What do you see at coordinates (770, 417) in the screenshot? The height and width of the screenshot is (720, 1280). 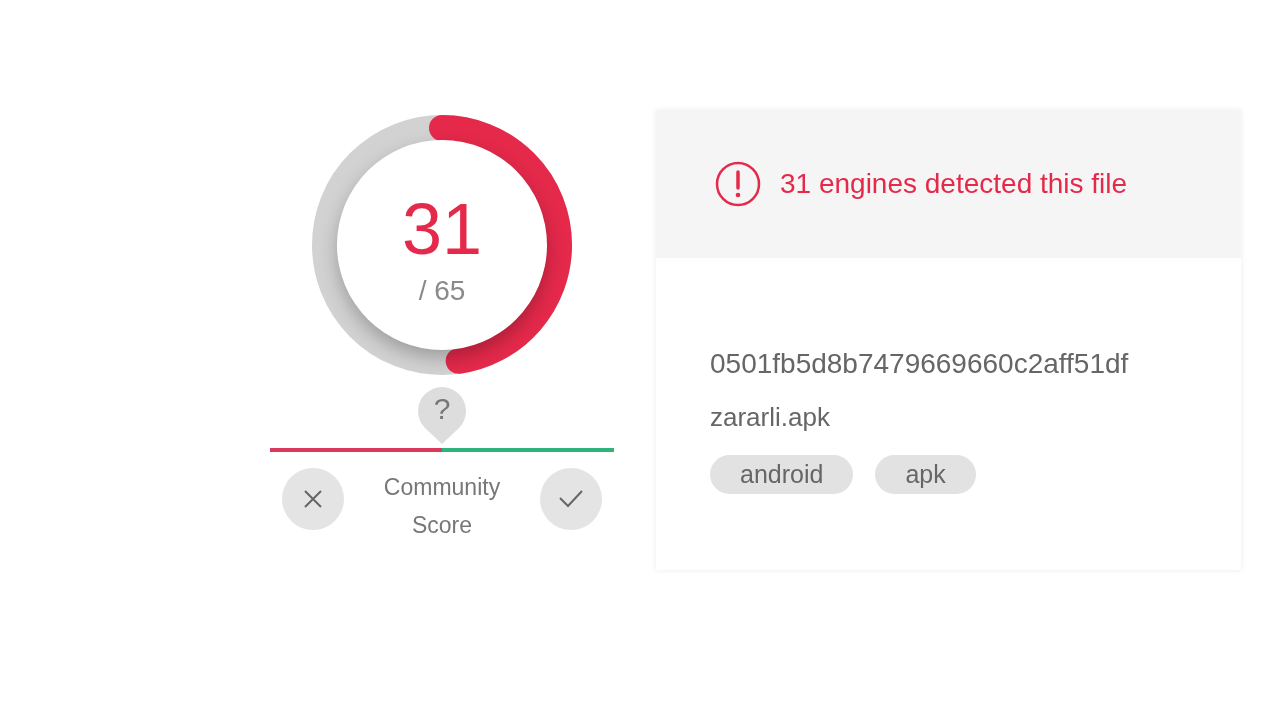 I see `file-name: zararli.apk` at bounding box center [770, 417].